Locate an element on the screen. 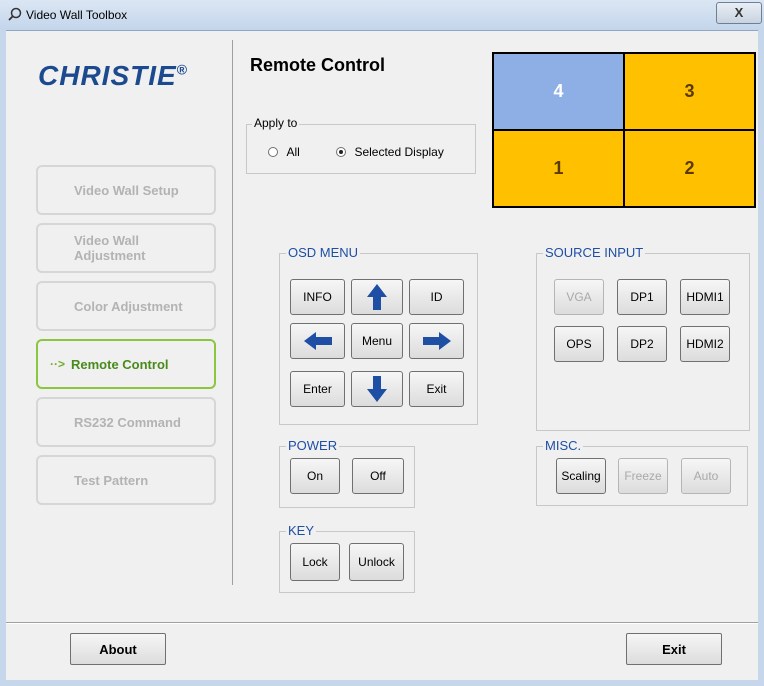 This screenshot has width=764, height=686. misc-label: MISC. is located at coordinates (563, 445).